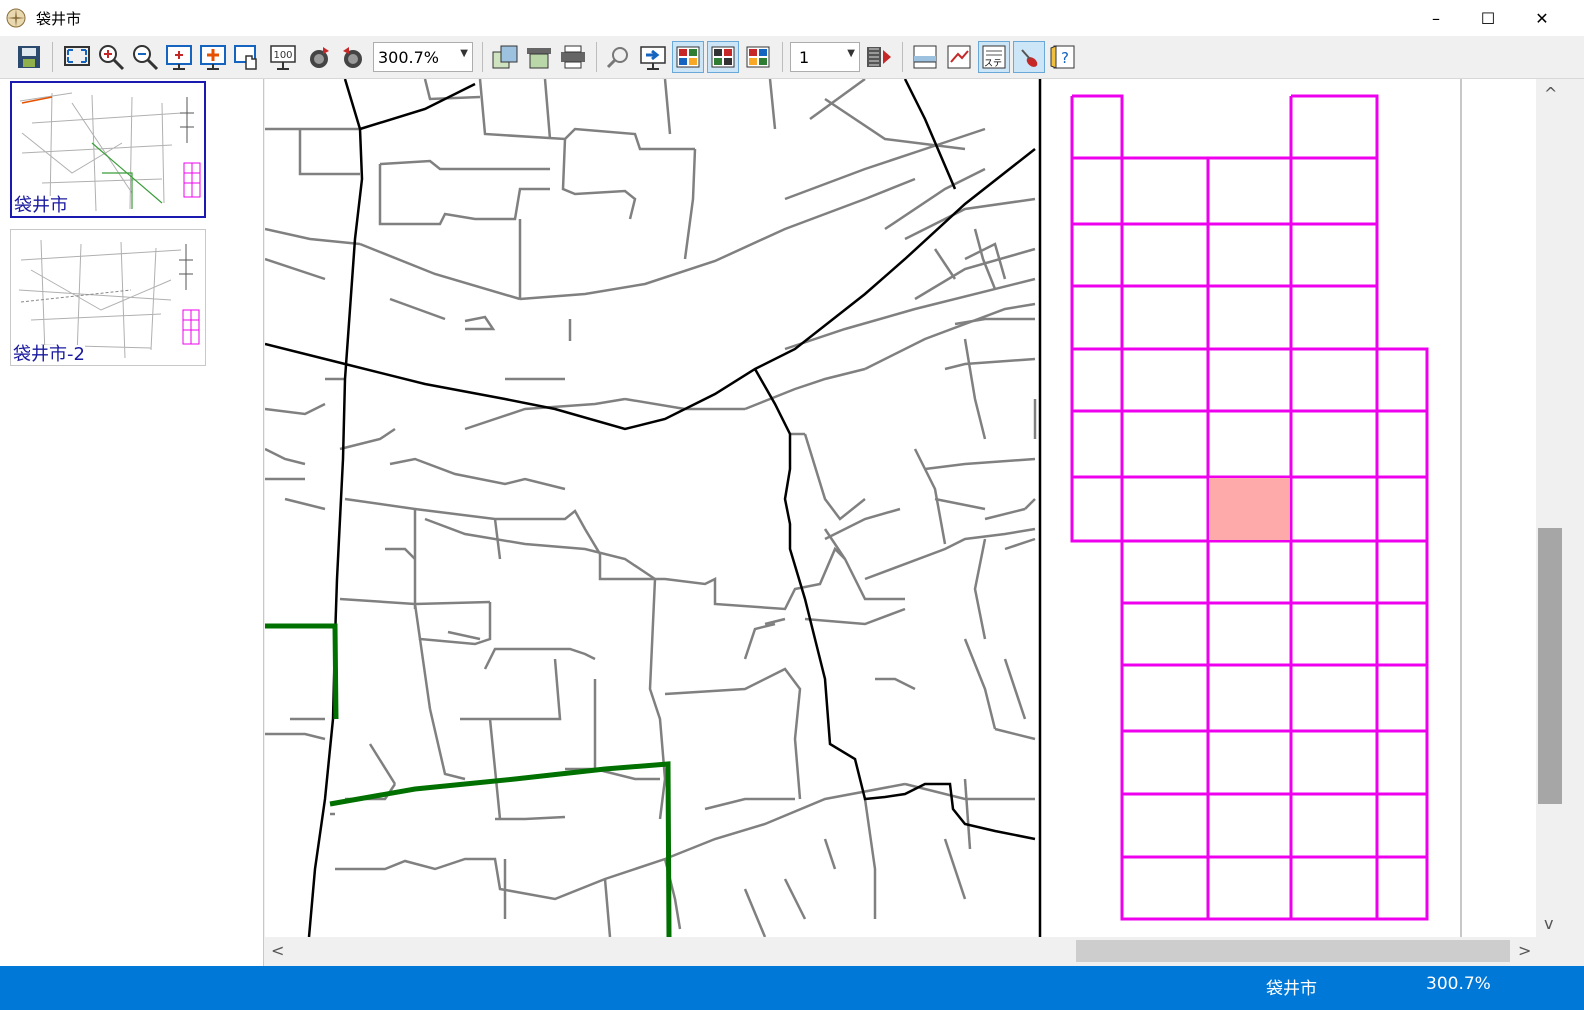 Image resolution: width=1584 pixels, height=1010 pixels. I want to click on stage-button: ステ, so click(994, 57).